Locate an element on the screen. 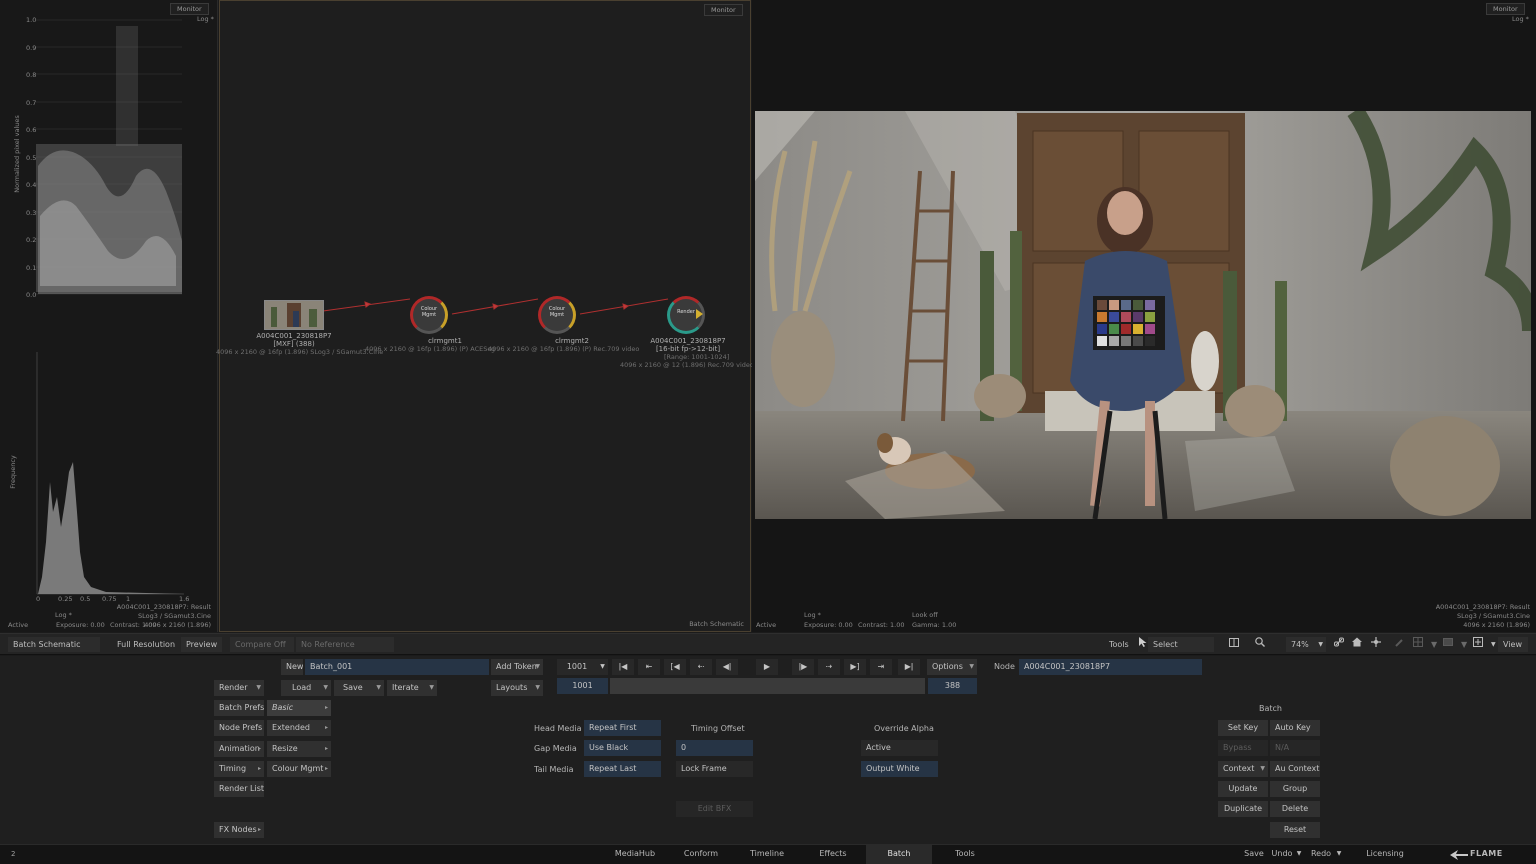 This screenshot has height=864, width=1536. compare-off-button: Compare Off is located at coordinates (262, 644).